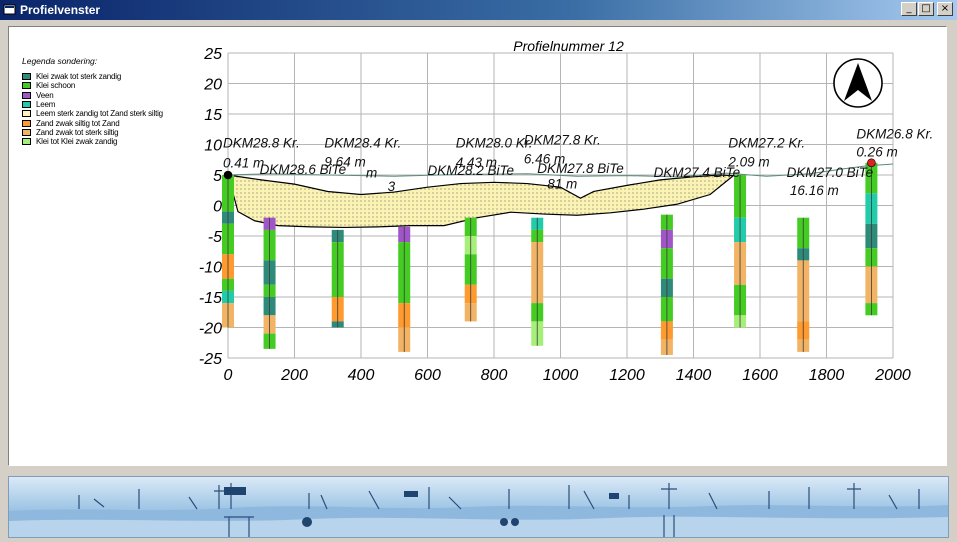 The width and height of the screenshot is (957, 542). Describe the element at coordinates (858, 83) in the screenshot. I see `north-arrow-icon` at that location.